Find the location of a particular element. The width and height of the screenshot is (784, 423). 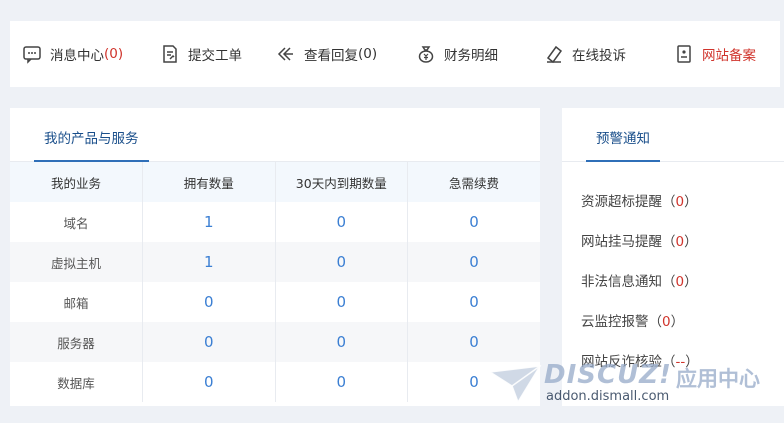

alert-count: -- is located at coordinates (680, 362).